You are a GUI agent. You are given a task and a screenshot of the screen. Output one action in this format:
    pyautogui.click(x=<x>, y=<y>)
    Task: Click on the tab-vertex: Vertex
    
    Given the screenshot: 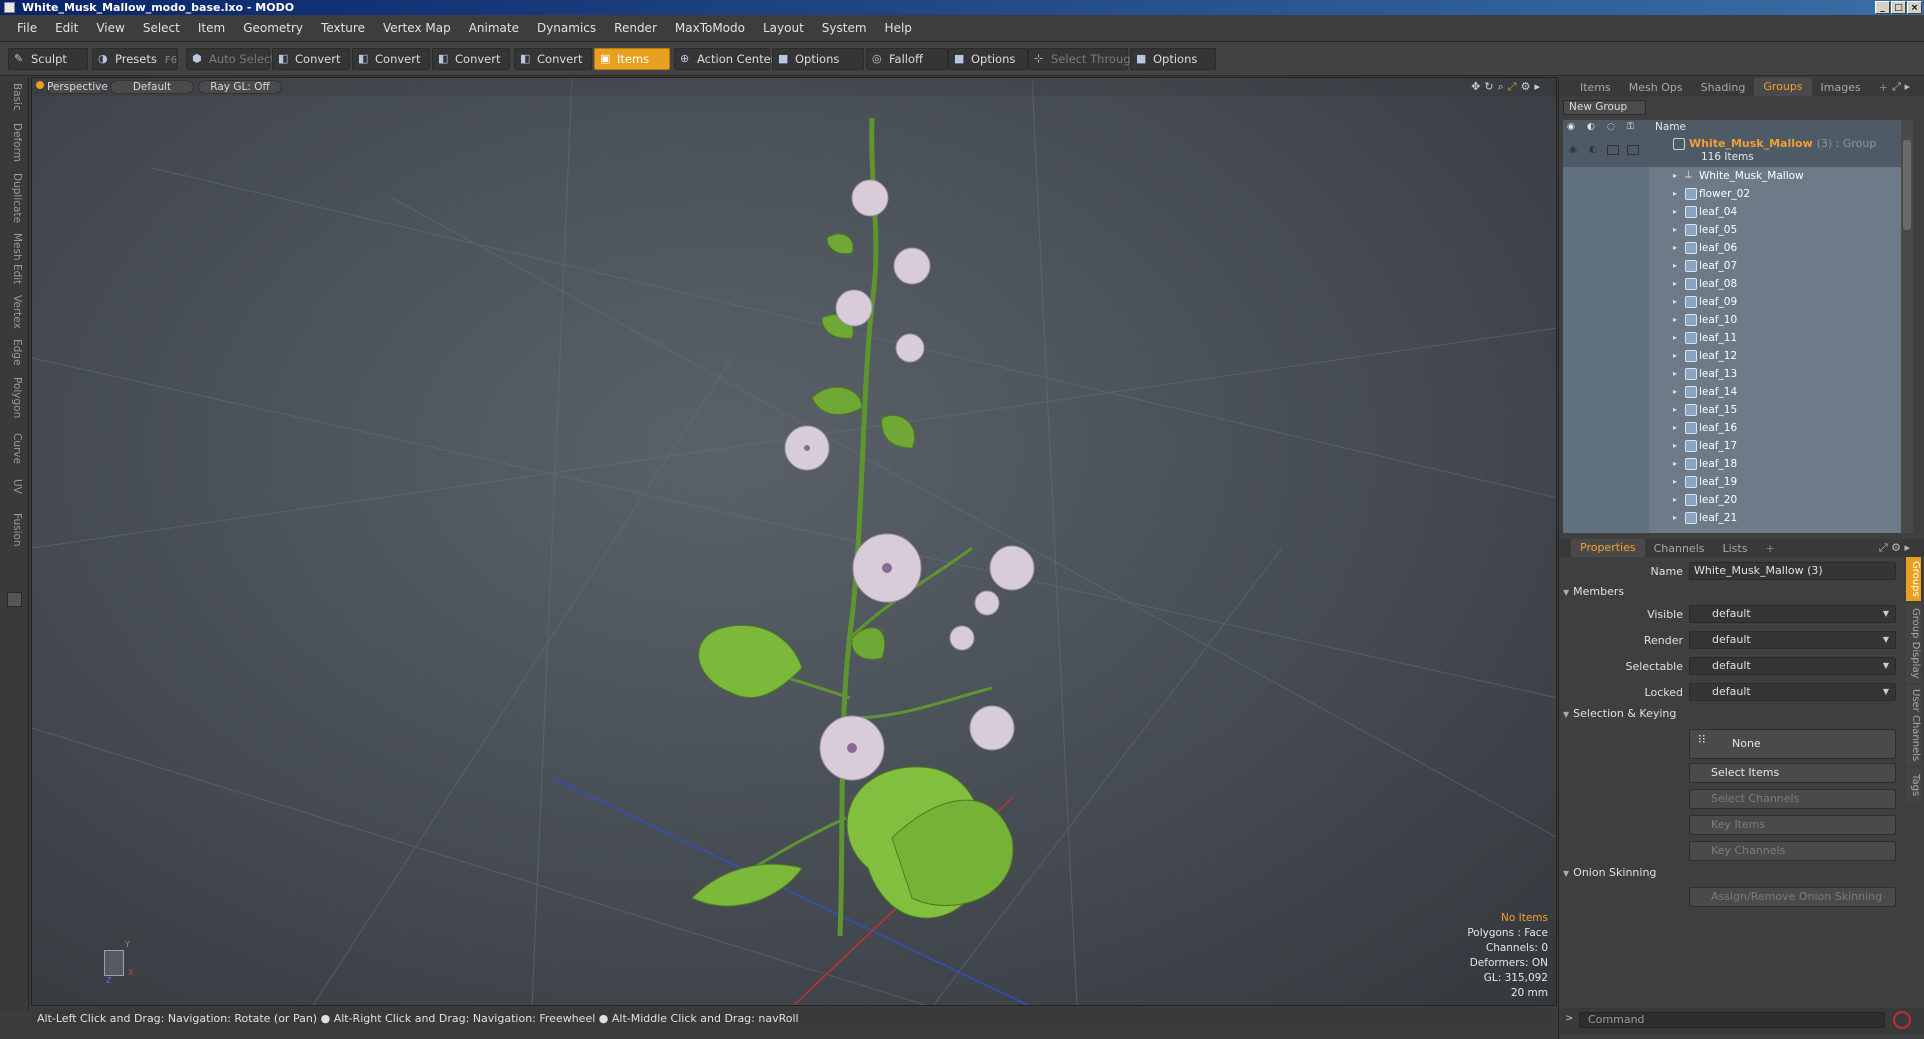 What is the action you would take?
    pyautogui.click(x=14, y=312)
    